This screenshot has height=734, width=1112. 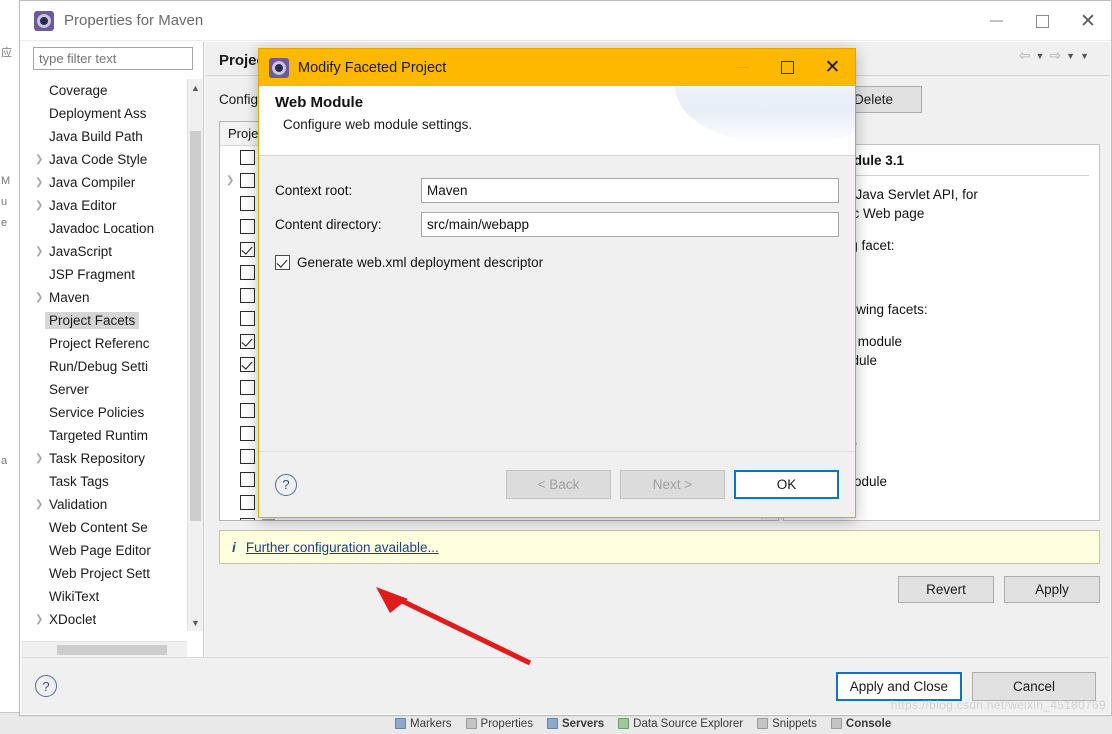 I want to click on tree-item-label: Task Tags, so click(x=79, y=481).